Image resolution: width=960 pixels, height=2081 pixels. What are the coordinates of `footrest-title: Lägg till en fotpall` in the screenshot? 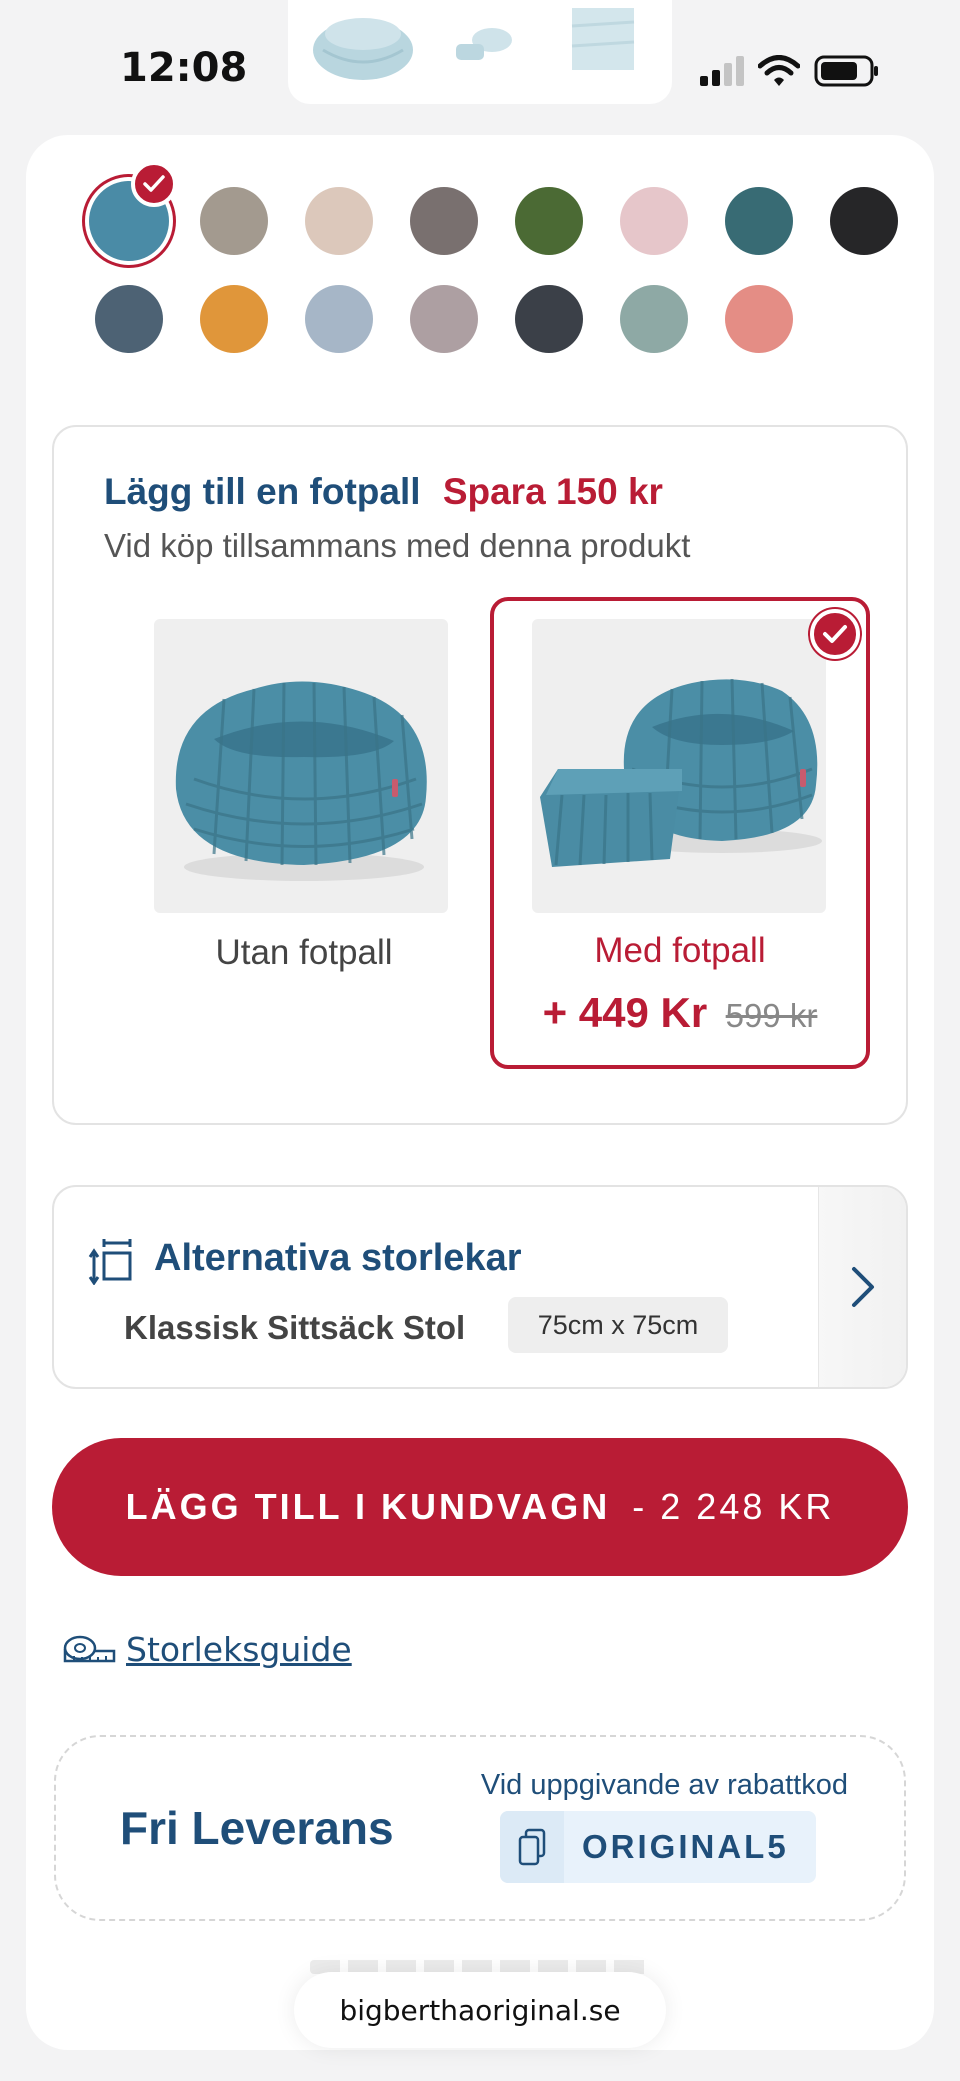 It's located at (262, 491).